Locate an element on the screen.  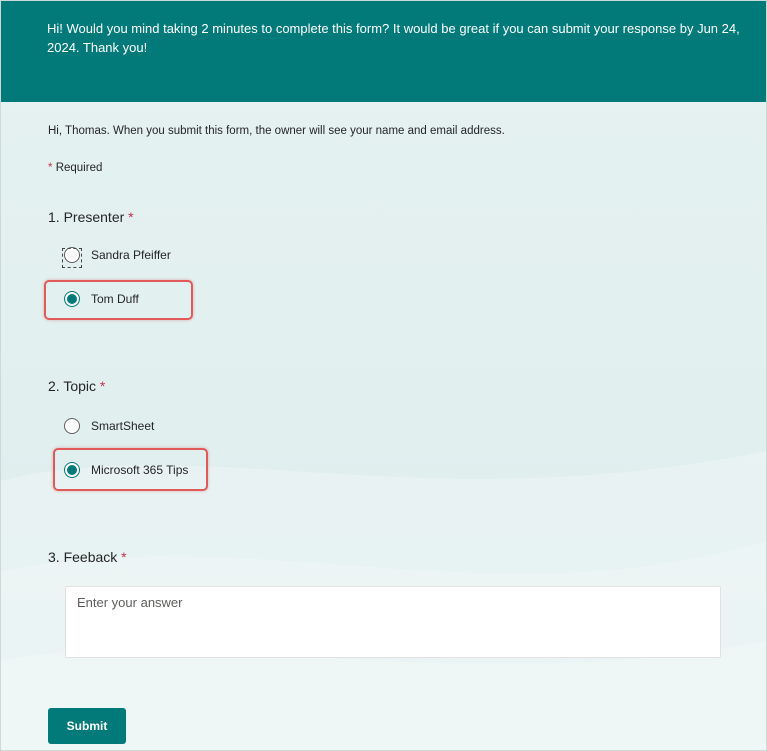
option-smartsheet: SmartSheet is located at coordinates (109, 426).